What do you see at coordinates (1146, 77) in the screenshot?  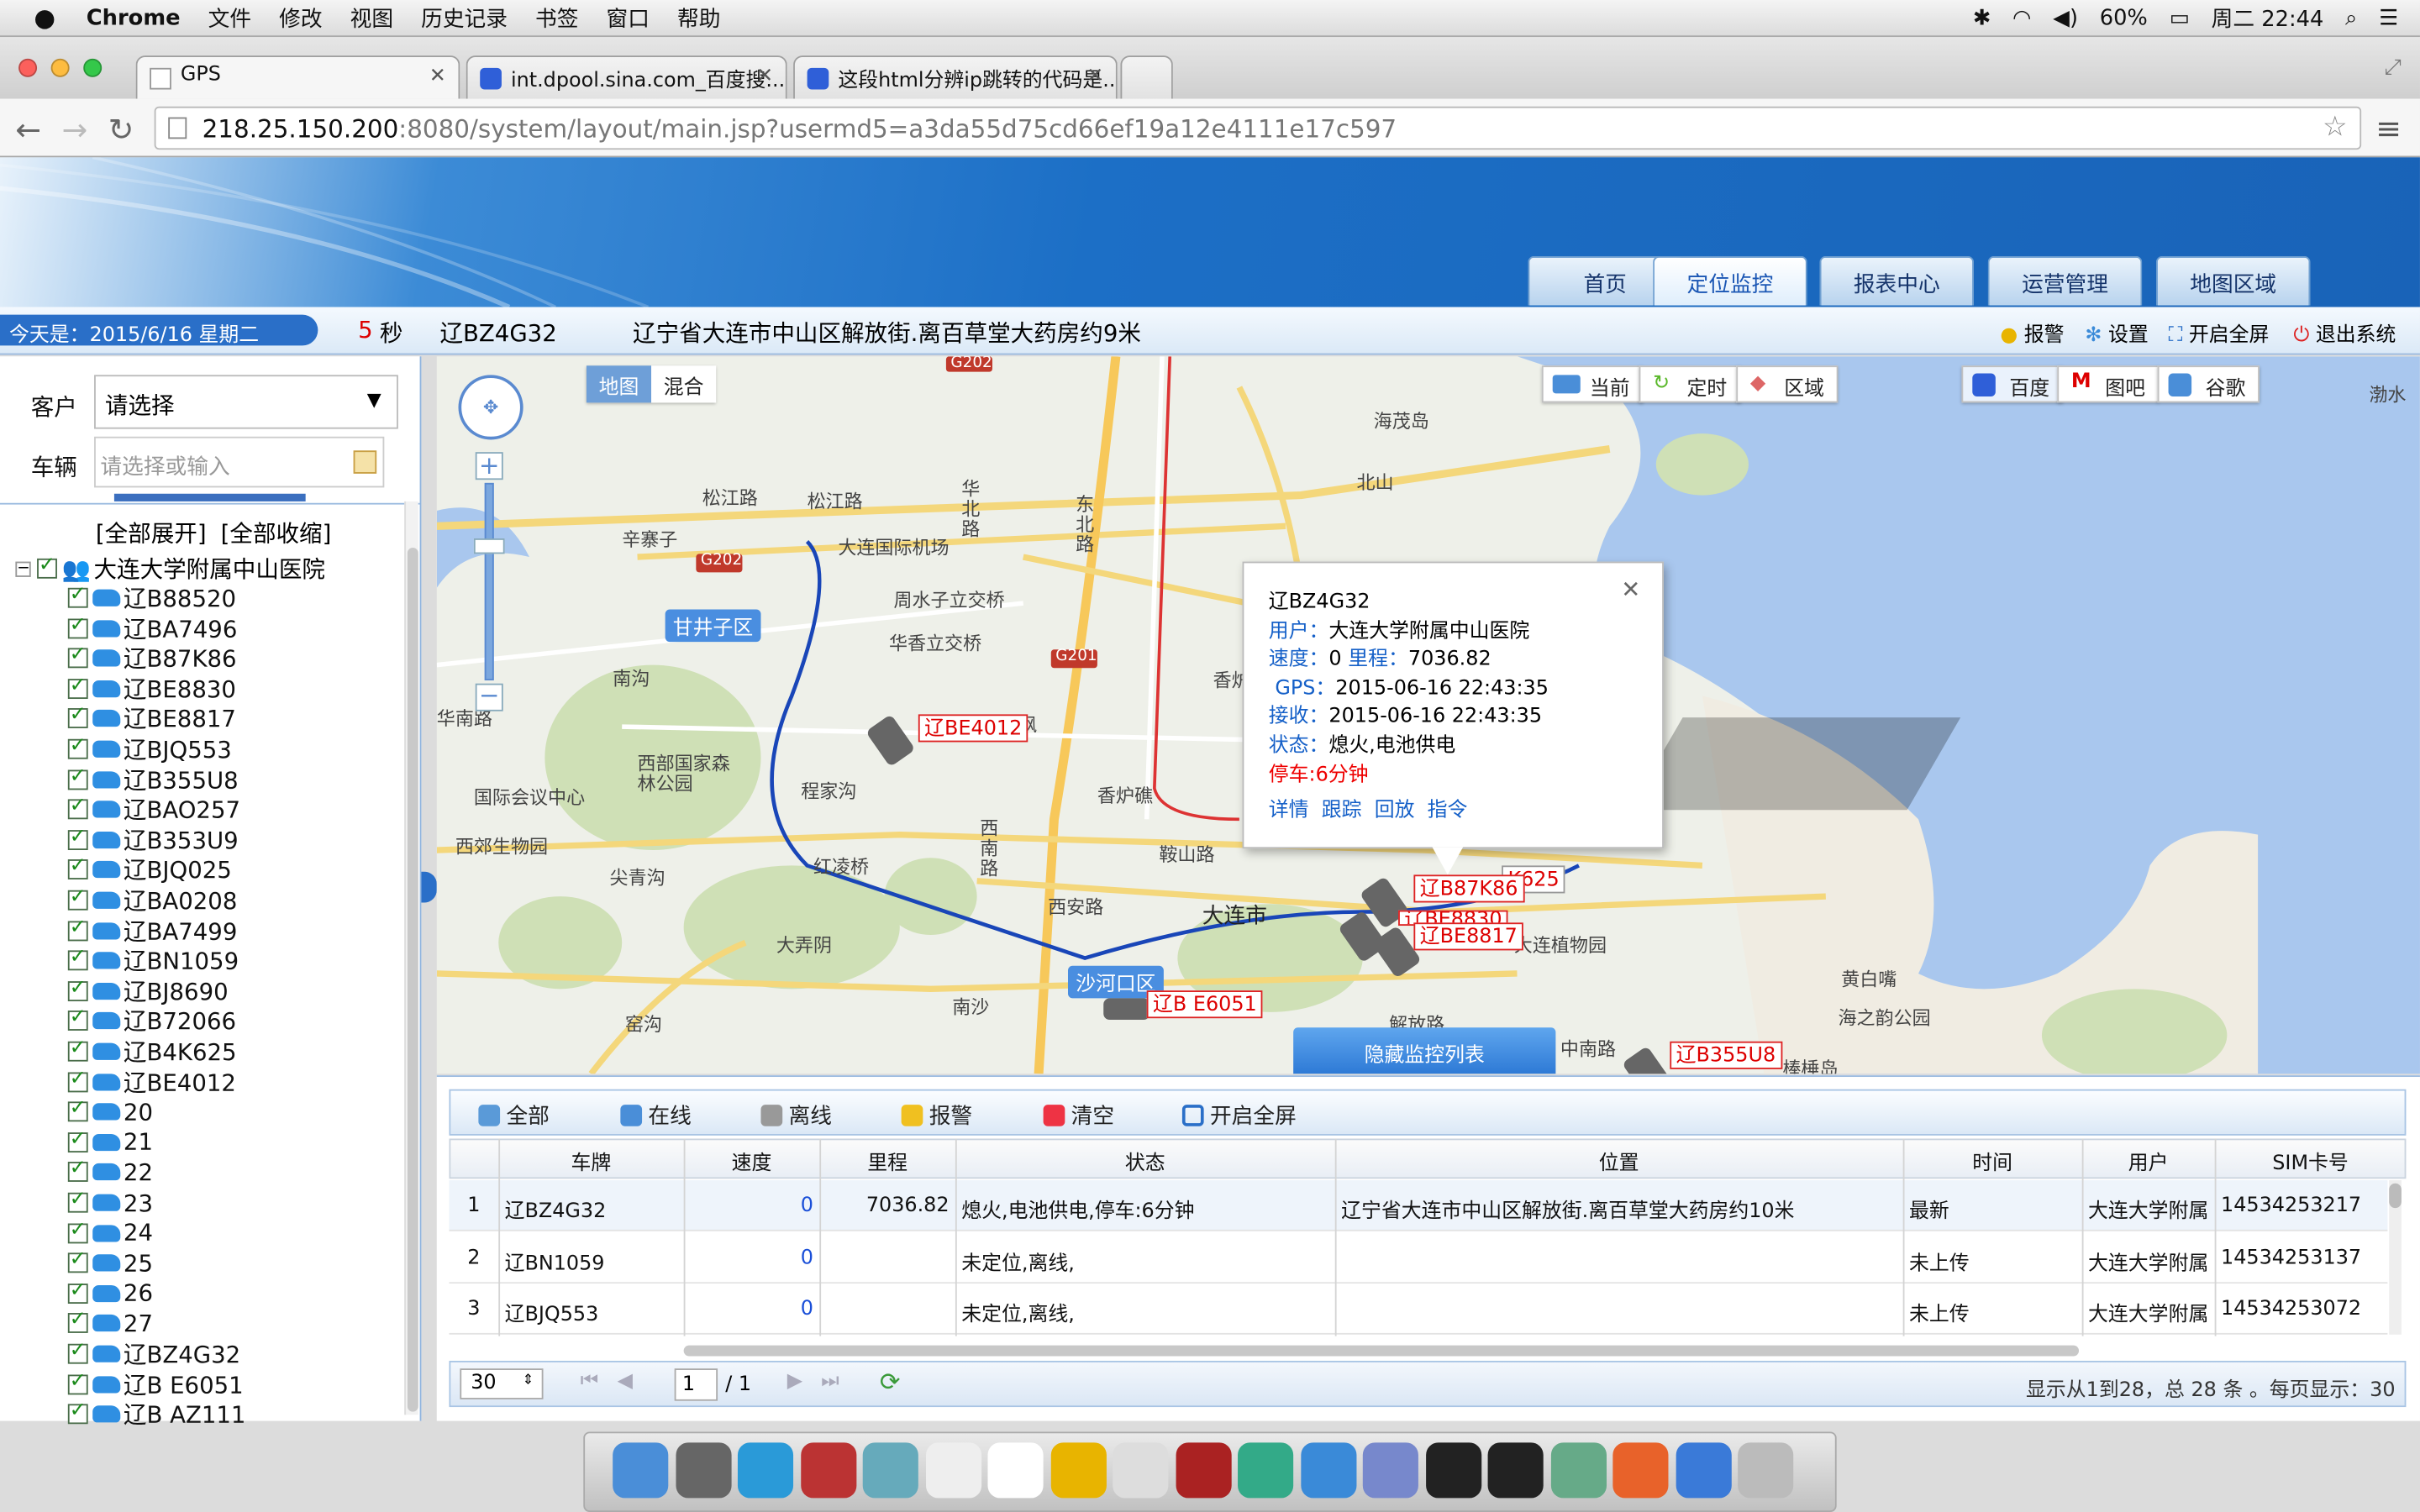 I see `new-tab-button` at bounding box center [1146, 77].